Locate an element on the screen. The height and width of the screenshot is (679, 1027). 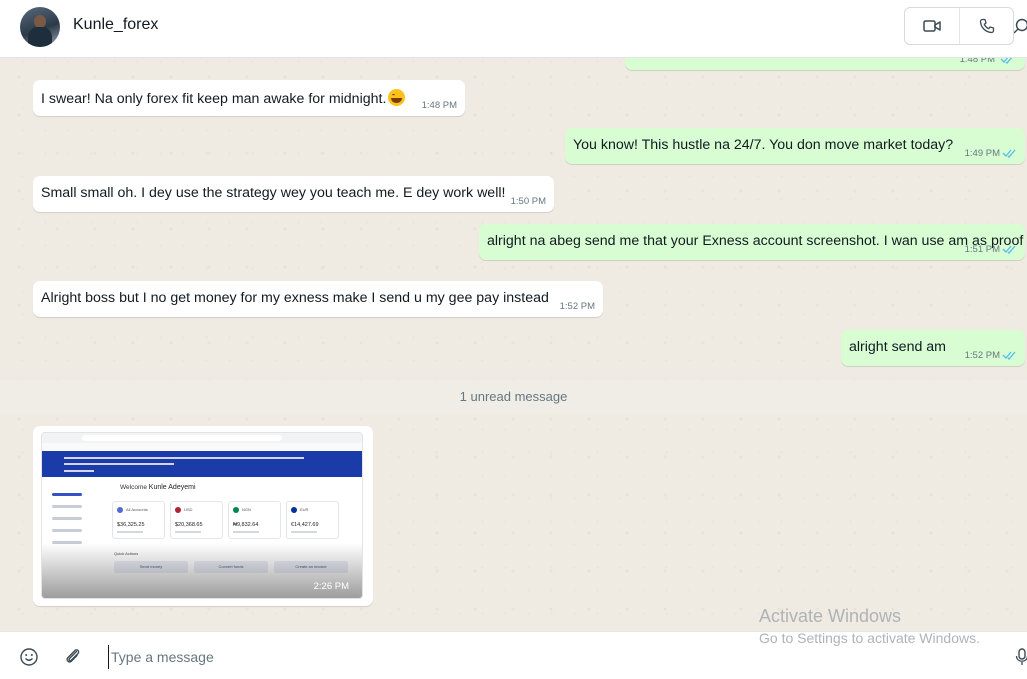
message-bubble-outgoing: alright send am 1:52 PM is located at coordinates (933, 348).